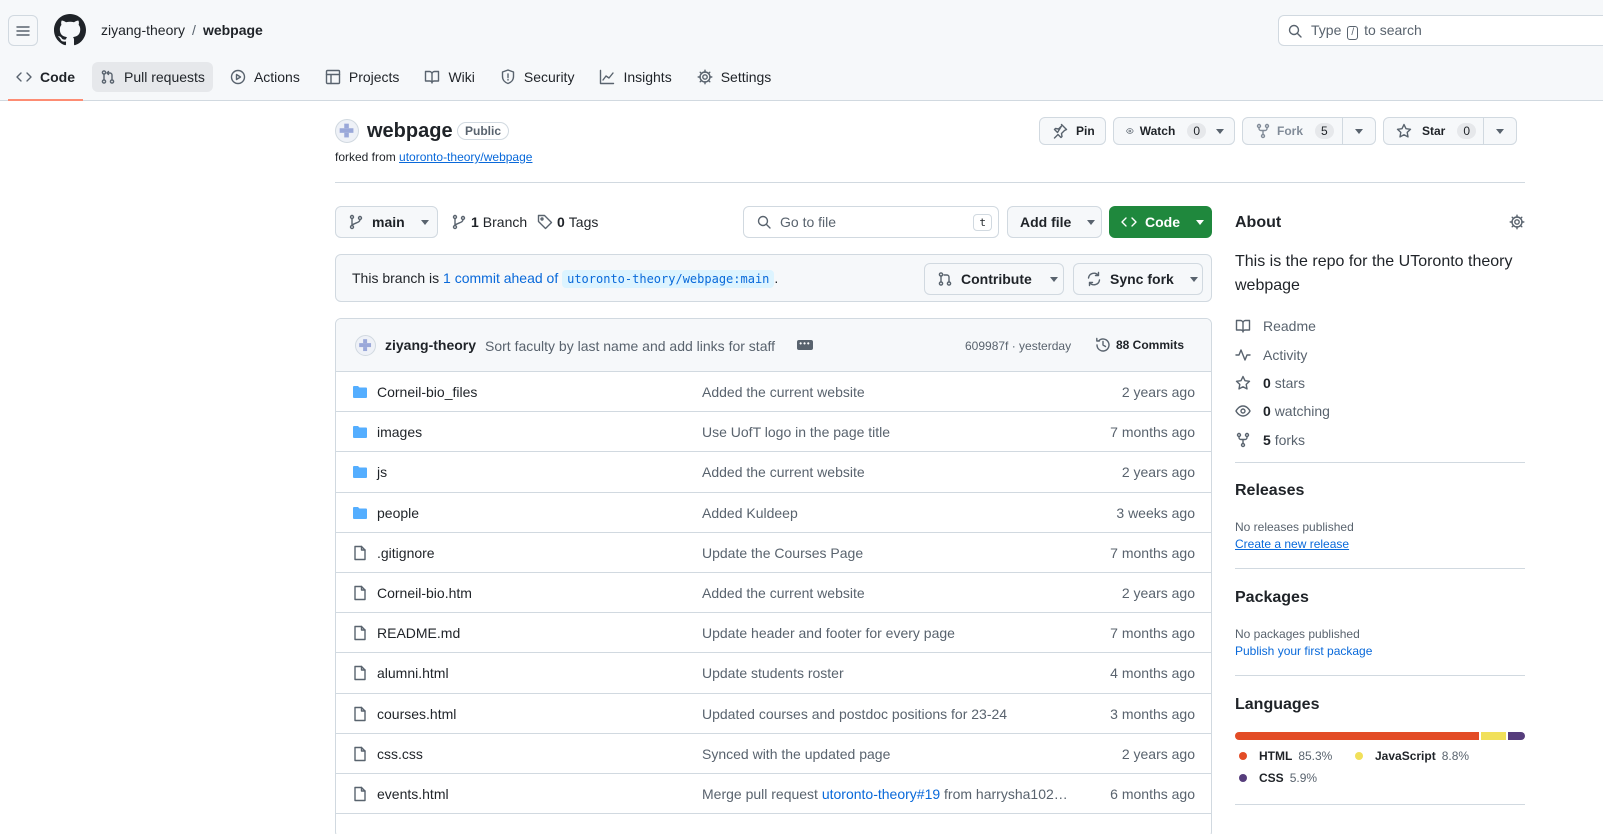 The width and height of the screenshot is (1603, 834). Describe the element at coordinates (567, 222) in the screenshot. I see `tags-link: 0 Tags` at that location.